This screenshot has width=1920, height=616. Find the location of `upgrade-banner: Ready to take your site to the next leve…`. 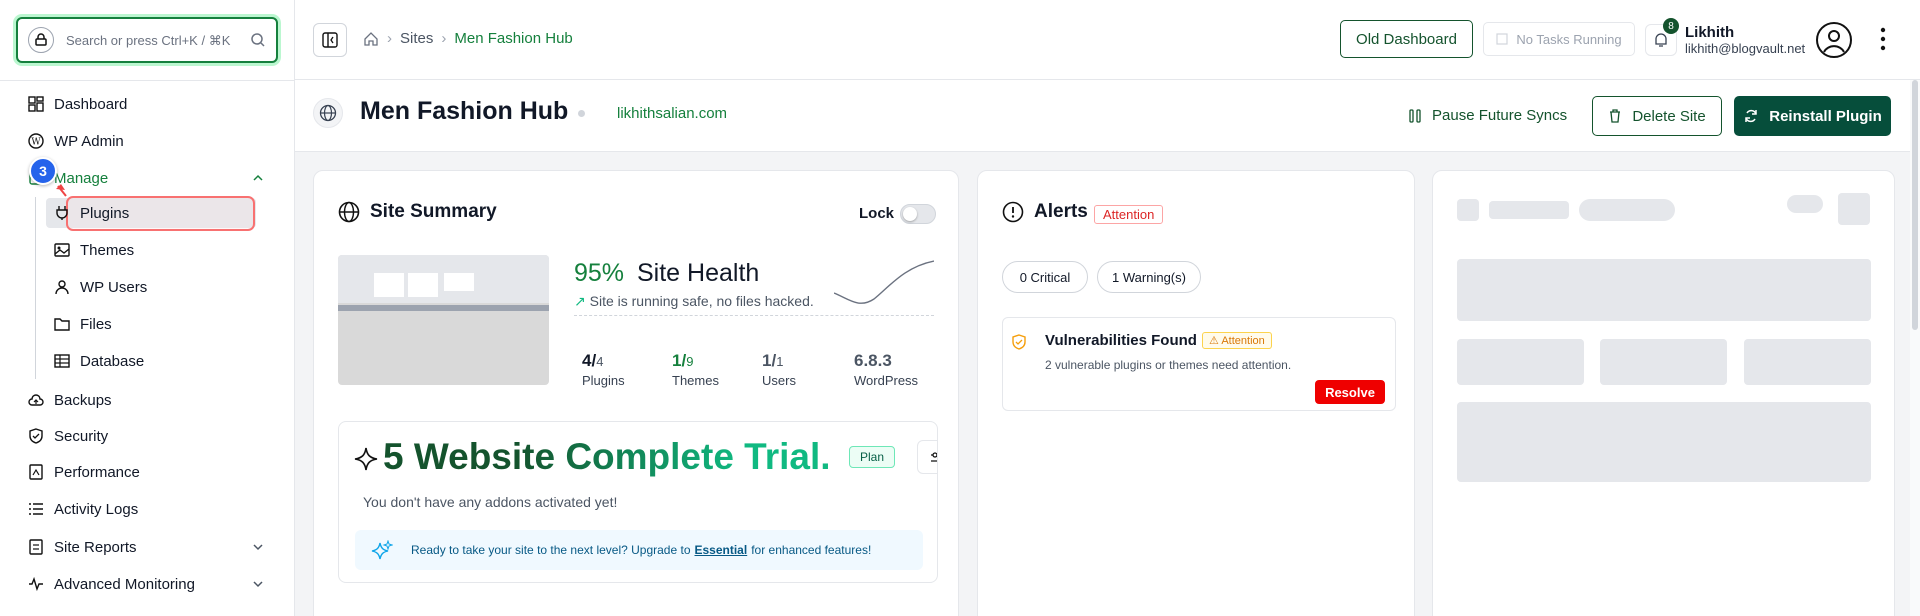

upgrade-banner: Ready to take your site to the next leve… is located at coordinates (639, 550).